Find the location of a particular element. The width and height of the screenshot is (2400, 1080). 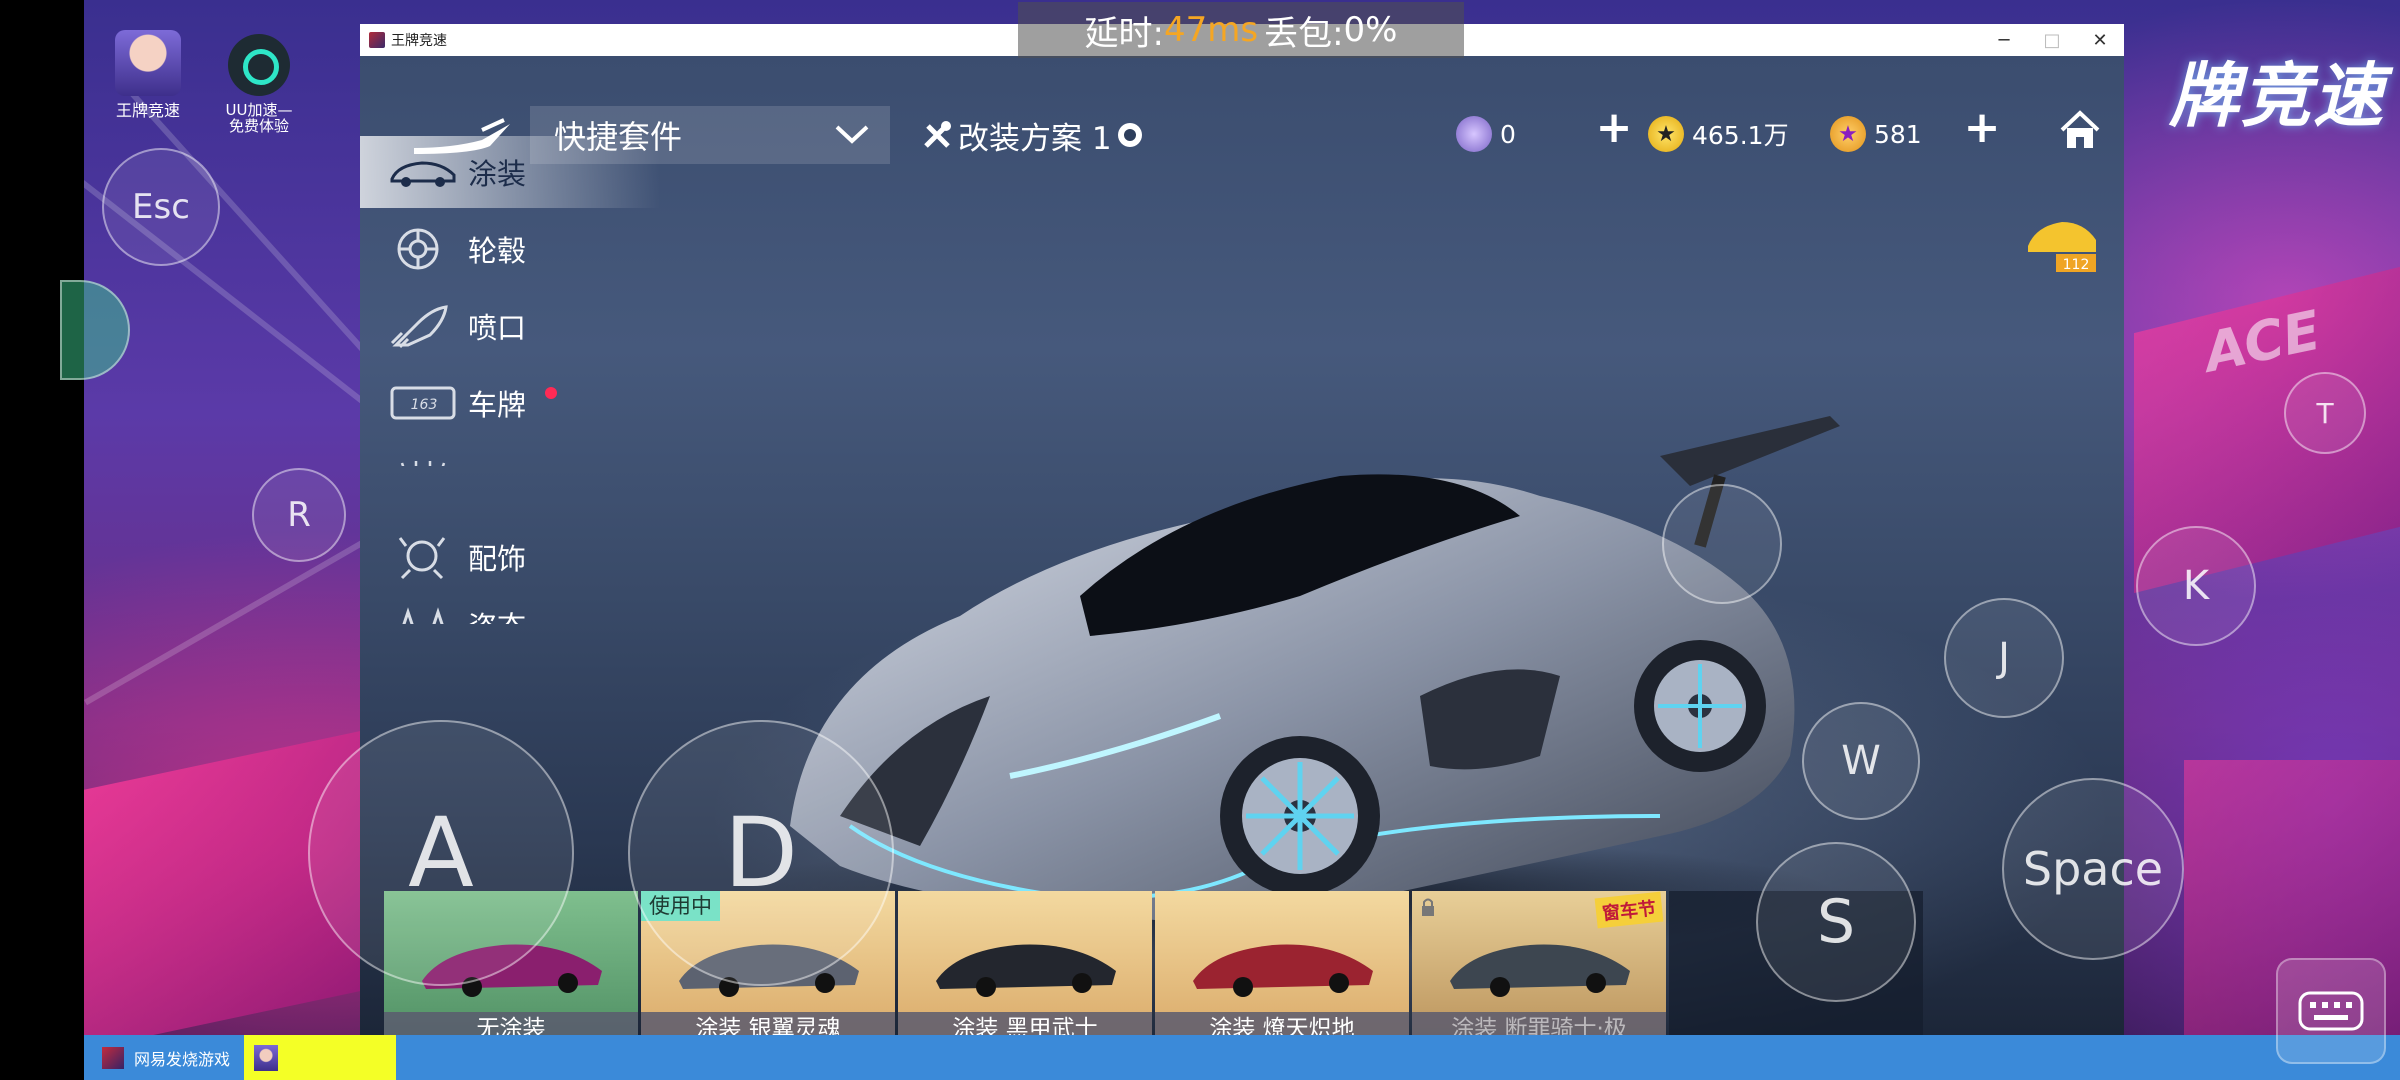

vkey-t: T is located at coordinates (2325, 413).